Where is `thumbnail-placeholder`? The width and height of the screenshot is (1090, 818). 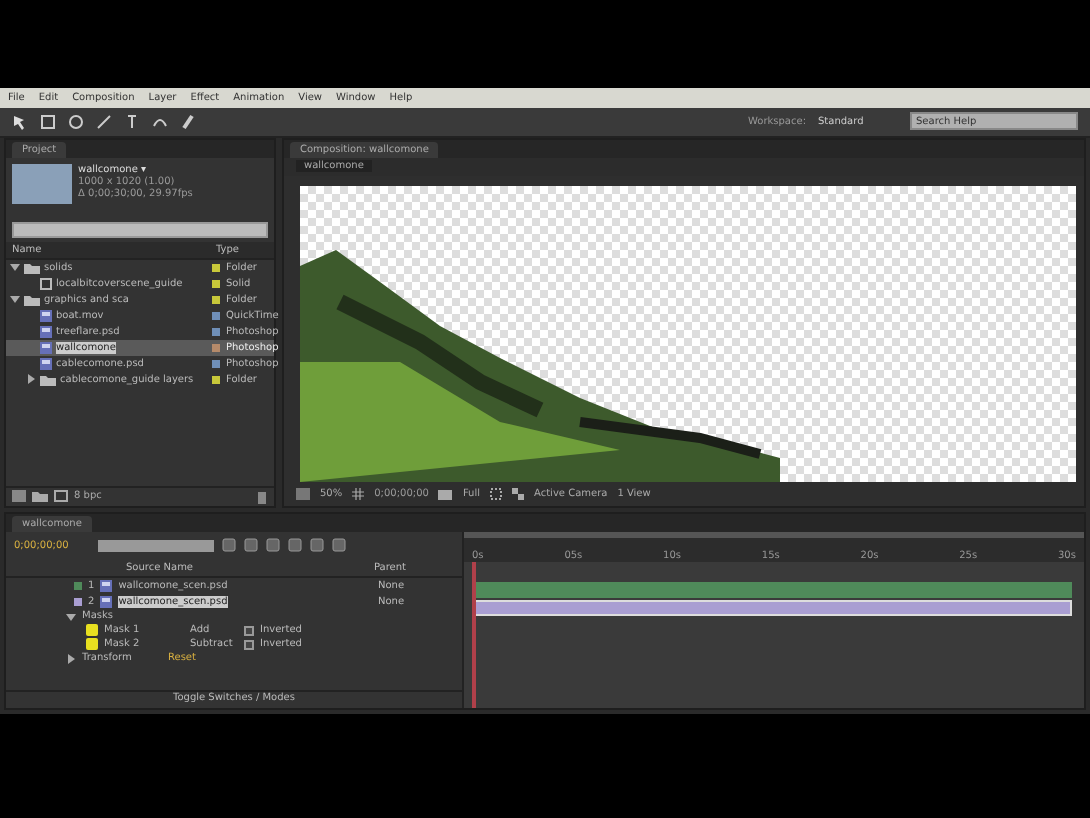 thumbnail-placeholder is located at coordinates (42, 183).